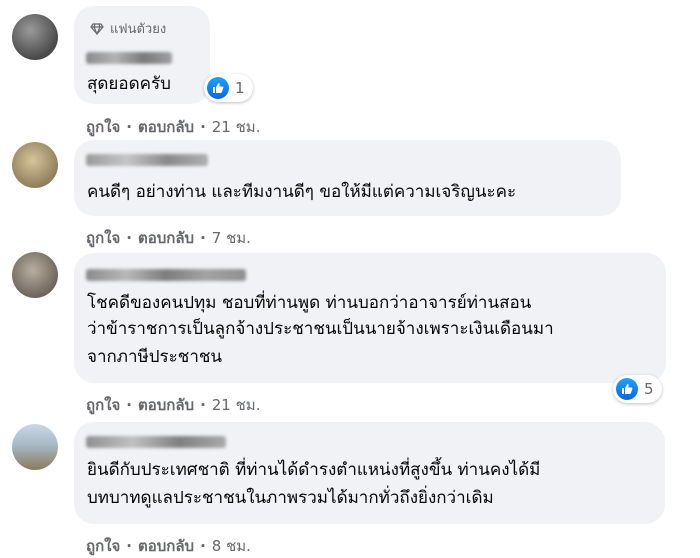 The width and height of the screenshot is (700, 558). What do you see at coordinates (97, 28) in the screenshot?
I see `diamond-icon` at bounding box center [97, 28].